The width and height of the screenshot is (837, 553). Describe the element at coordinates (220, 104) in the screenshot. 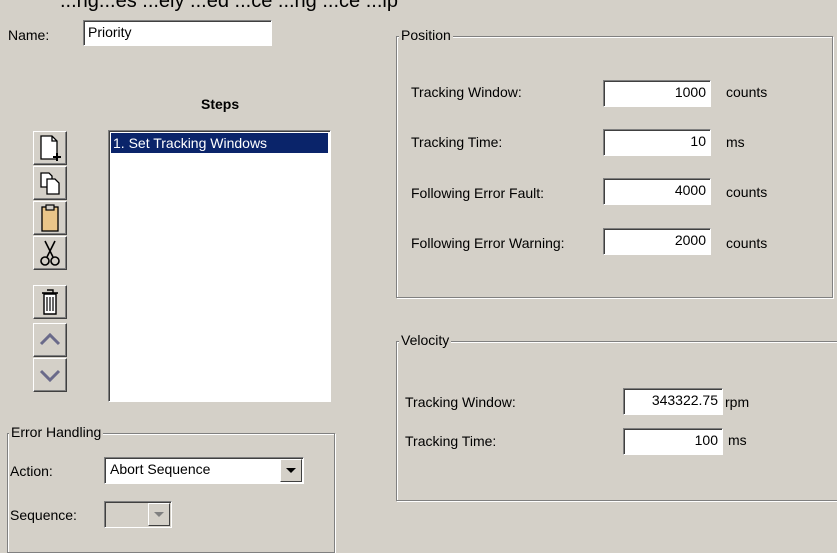

I see `steps-title: Steps` at that location.